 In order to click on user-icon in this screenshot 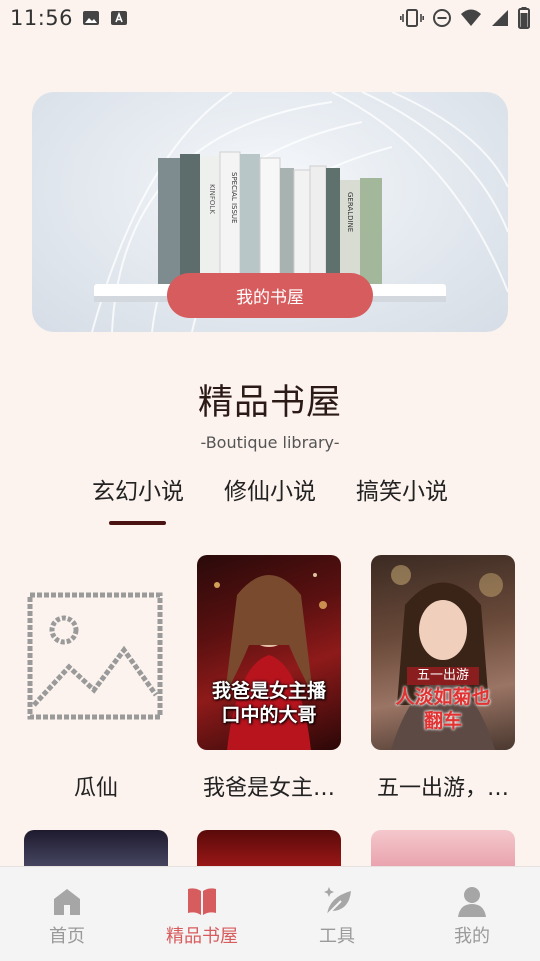, I will do `click(472, 902)`.